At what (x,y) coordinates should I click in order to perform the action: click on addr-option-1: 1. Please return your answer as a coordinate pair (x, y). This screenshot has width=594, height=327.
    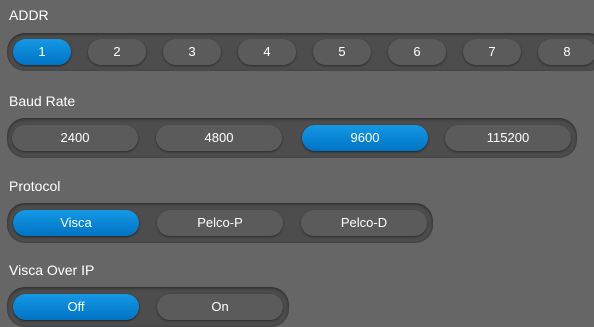
    Looking at the image, I should click on (42, 52).